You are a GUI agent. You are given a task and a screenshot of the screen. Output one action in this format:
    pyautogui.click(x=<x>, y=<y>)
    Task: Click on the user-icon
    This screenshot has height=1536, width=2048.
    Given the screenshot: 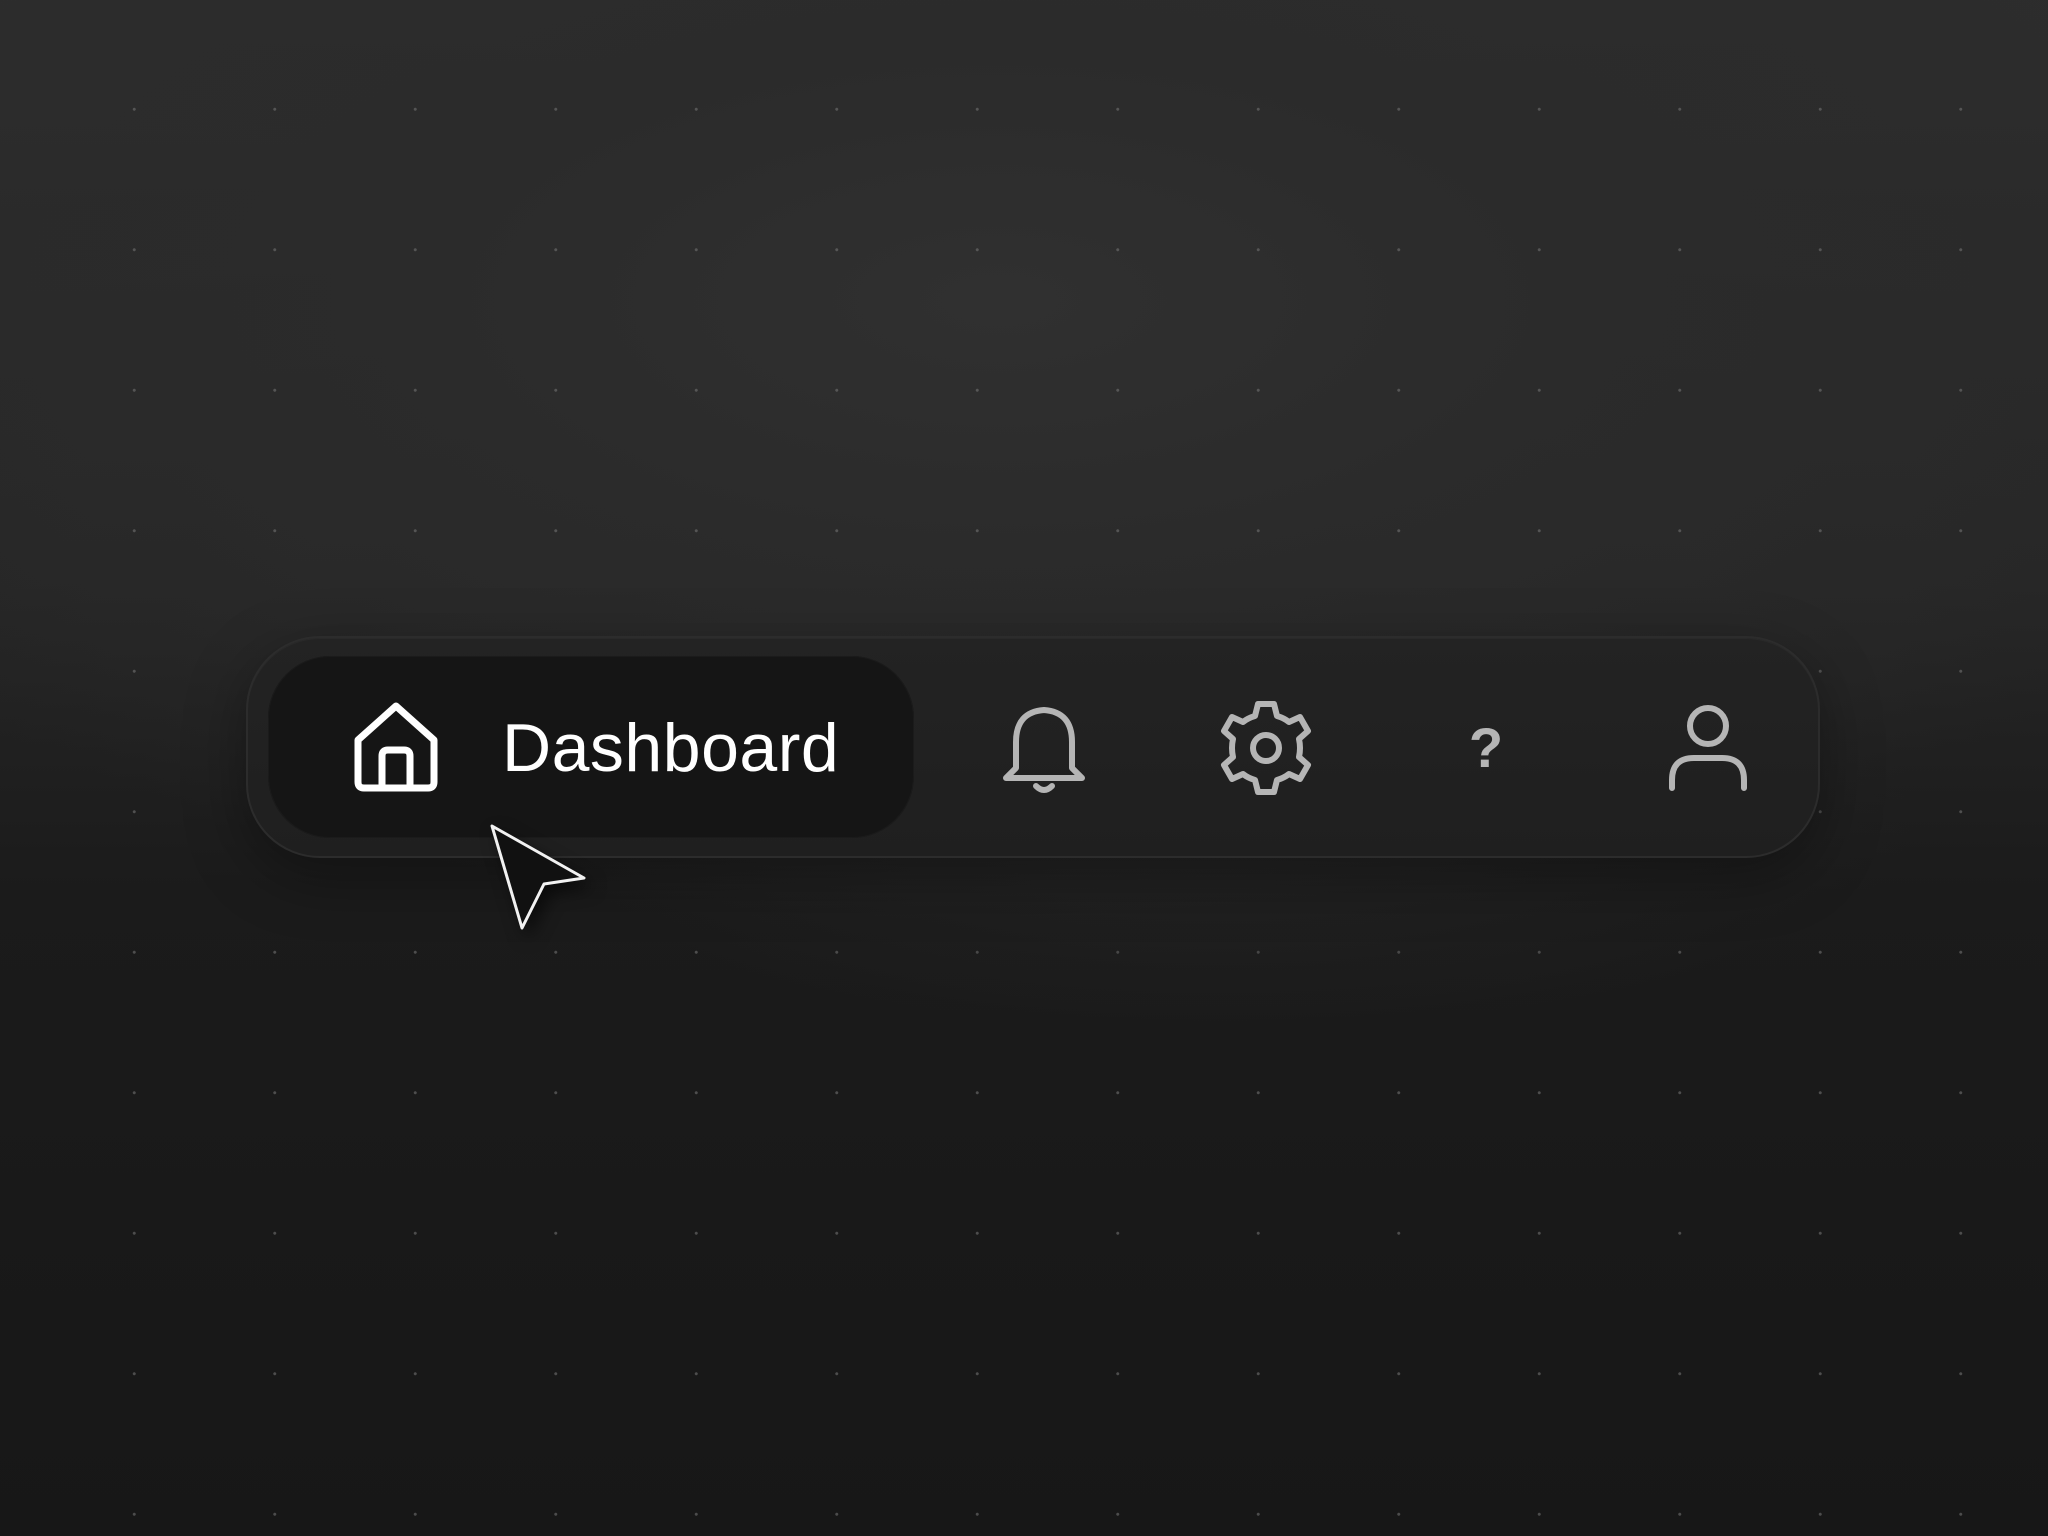 What is the action you would take?
    pyautogui.click(x=1708, y=748)
    